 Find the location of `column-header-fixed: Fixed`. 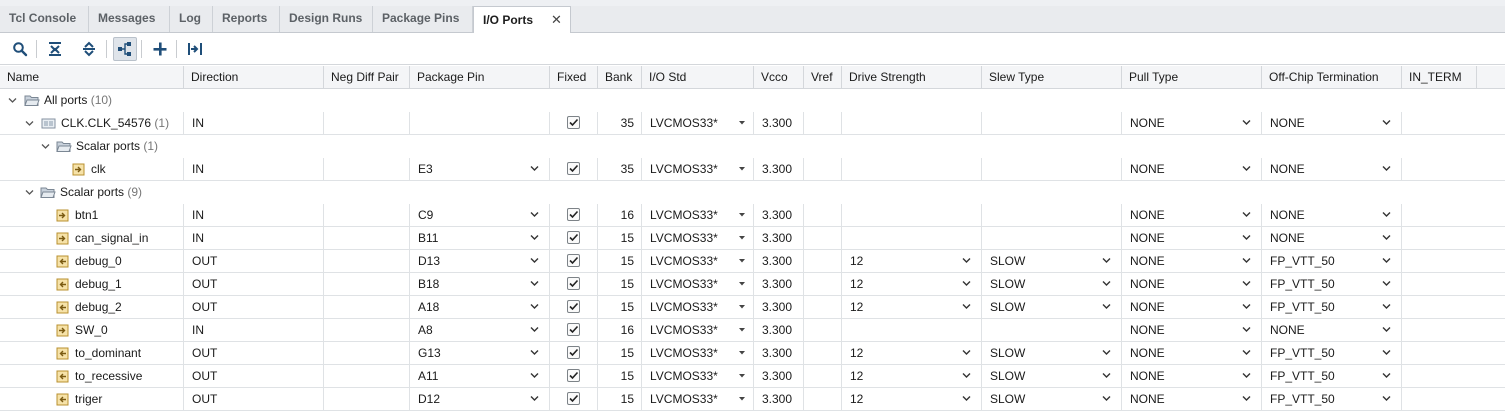

column-header-fixed: Fixed is located at coordinates (574, 77).